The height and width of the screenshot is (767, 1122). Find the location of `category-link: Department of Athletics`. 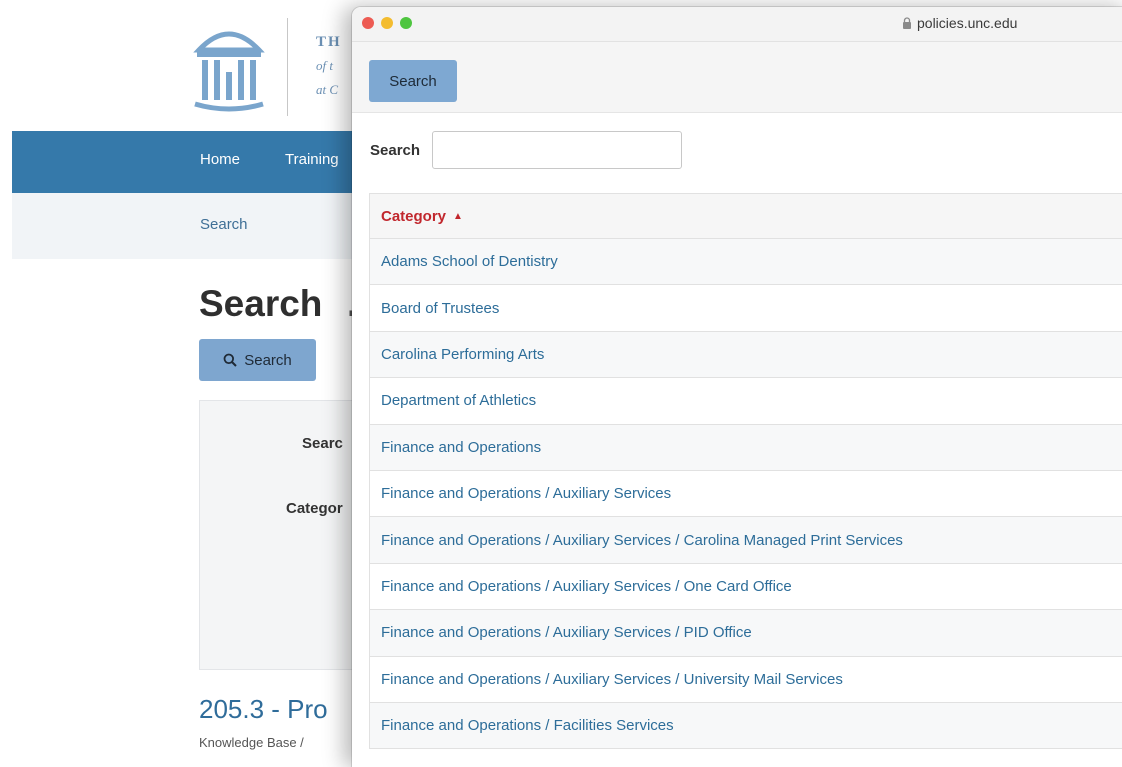

category-link: Department of Athletics is located at coordinates (458, 400).